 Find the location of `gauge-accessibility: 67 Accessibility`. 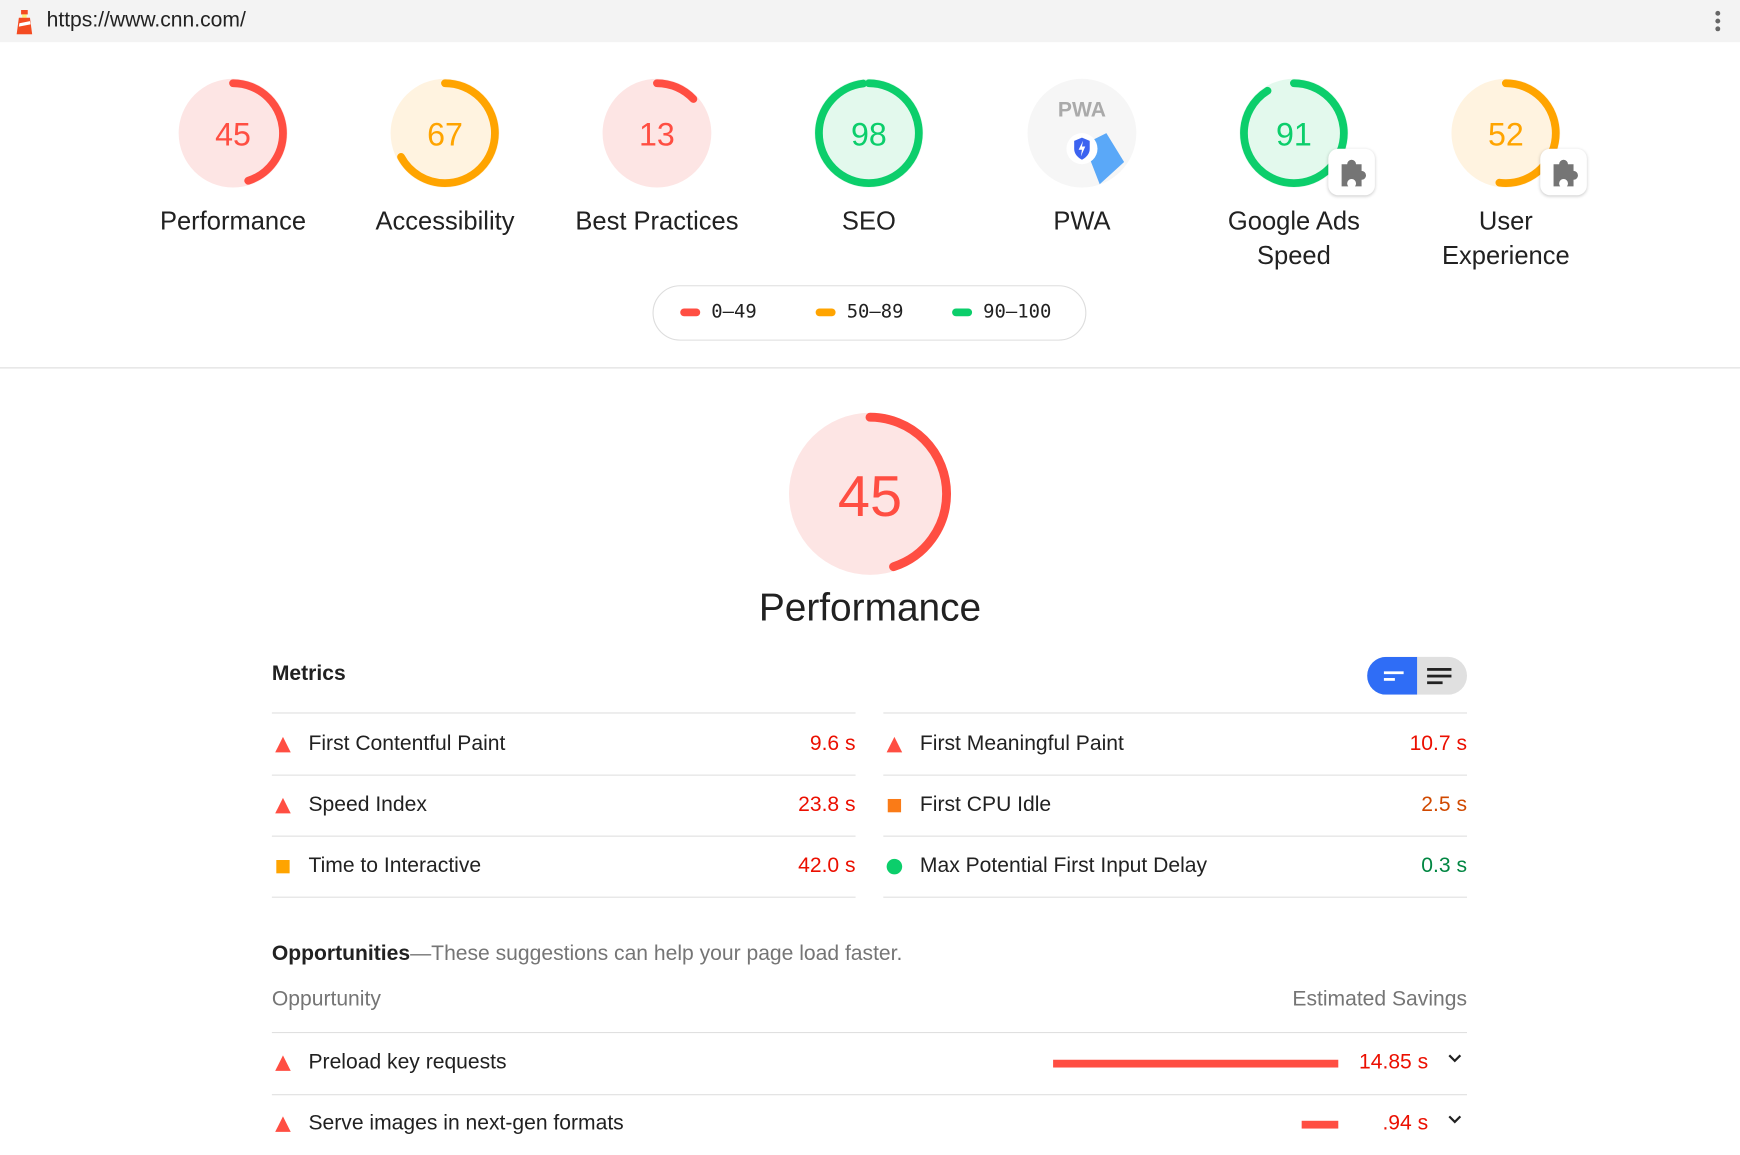

gauge-accessibility: 67 Accessibility is located at coordinates (445, 158).